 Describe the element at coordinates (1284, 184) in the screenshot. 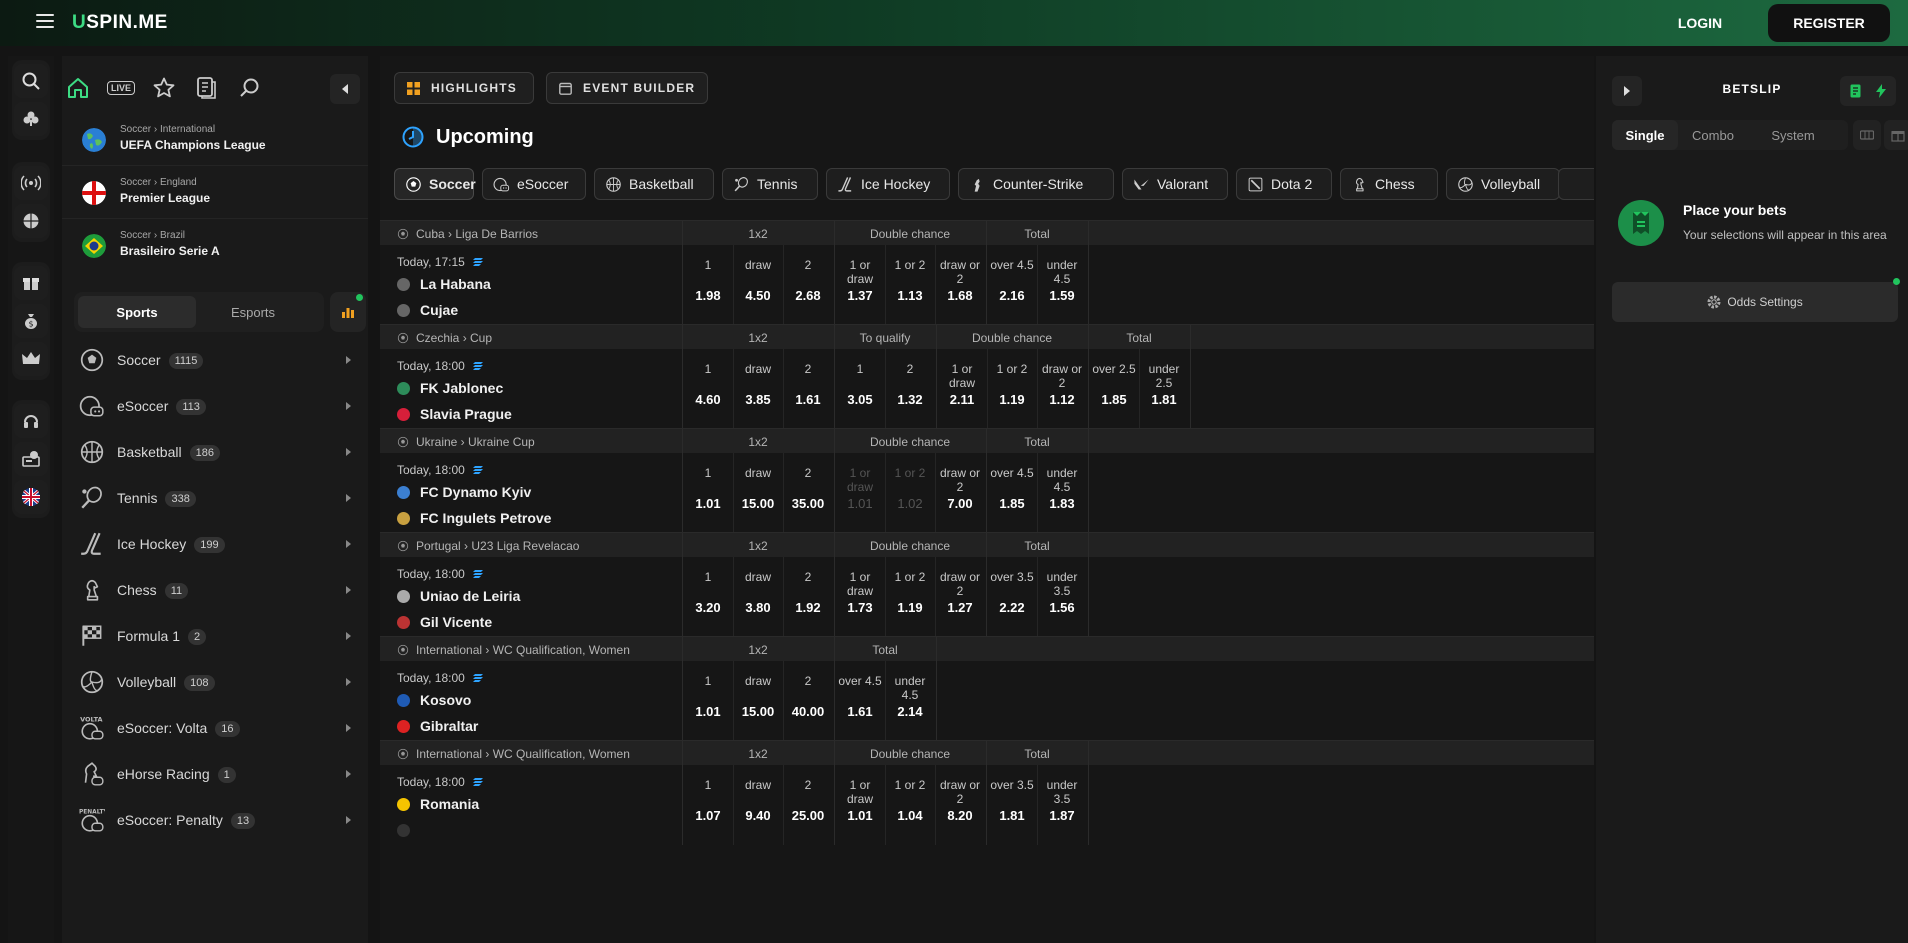

I see `chip-dota-2: Dota 2` at that location.